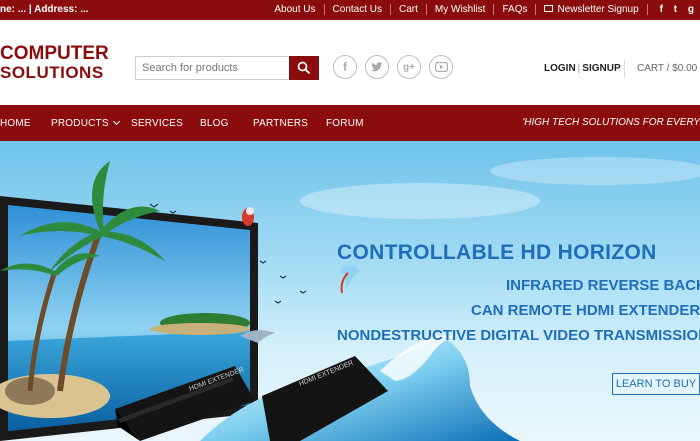 The height and width of the screenshot is (441, 700). Describe the element at coordinates (116, 121) in the screenshot. I see `chevron-down-icon` at that location.